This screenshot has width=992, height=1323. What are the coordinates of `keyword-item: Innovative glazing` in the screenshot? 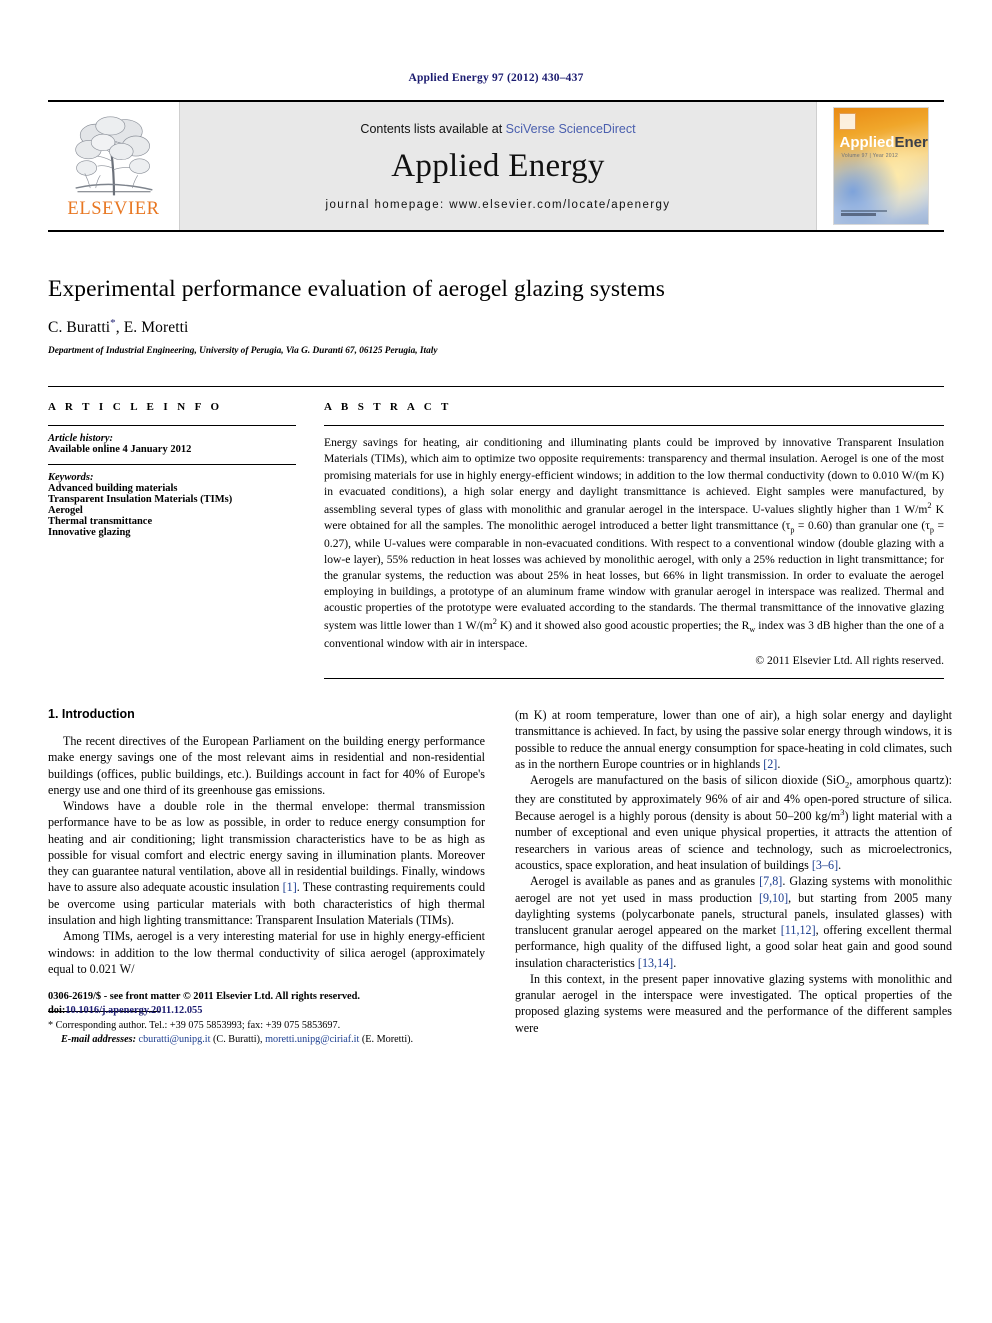 It's located at (89, 533).